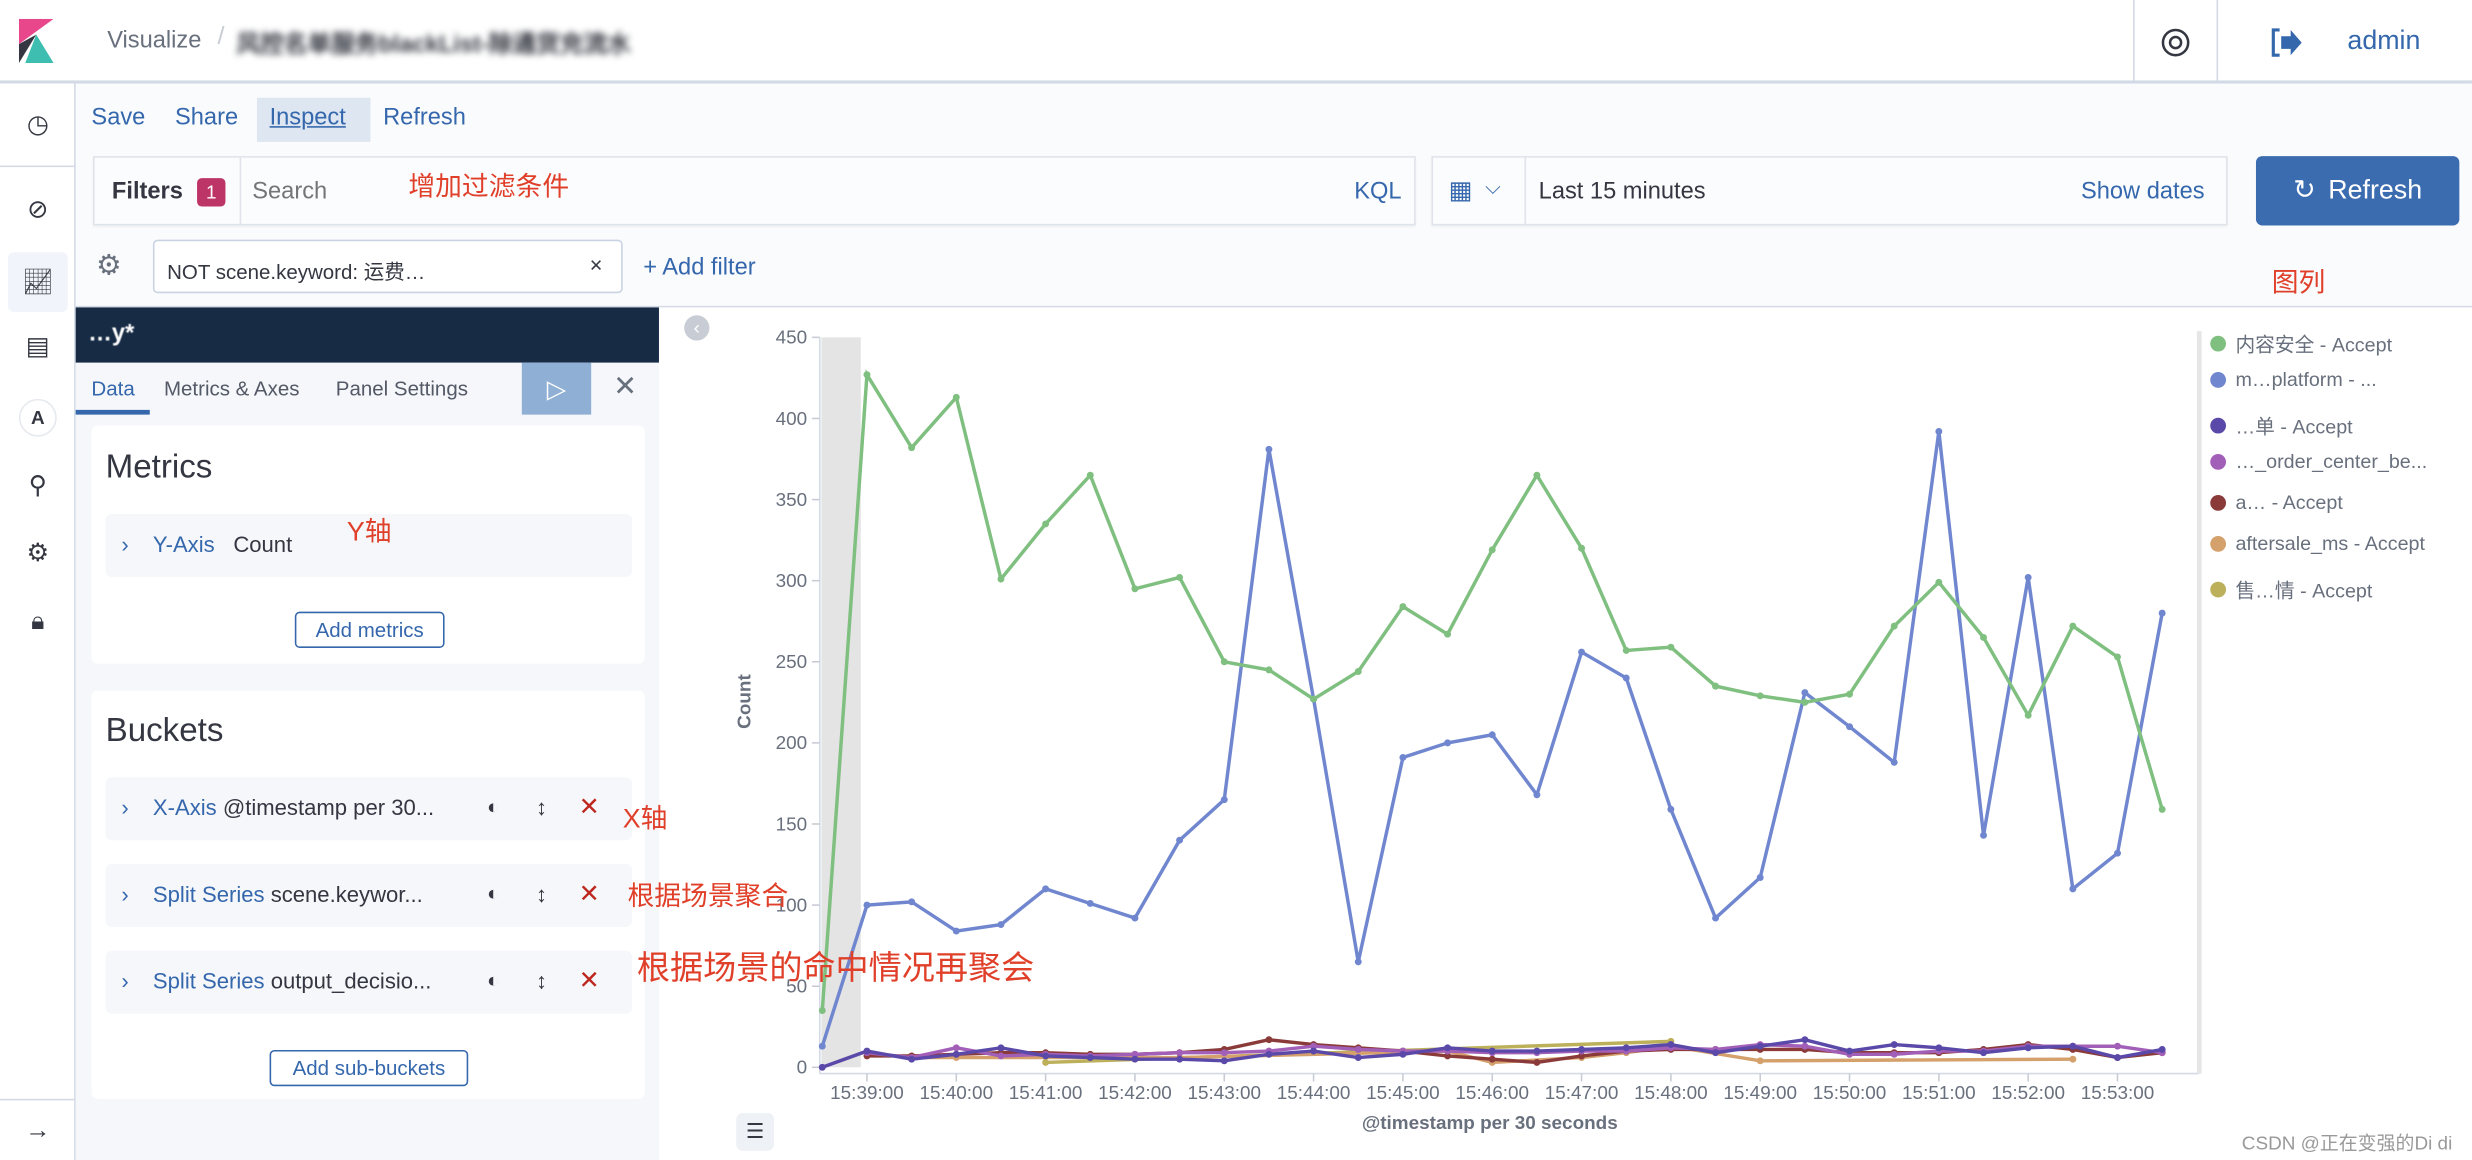 This screenshot has width=2472, height=1160. I want to click on avatar: A, so click(37, 417).